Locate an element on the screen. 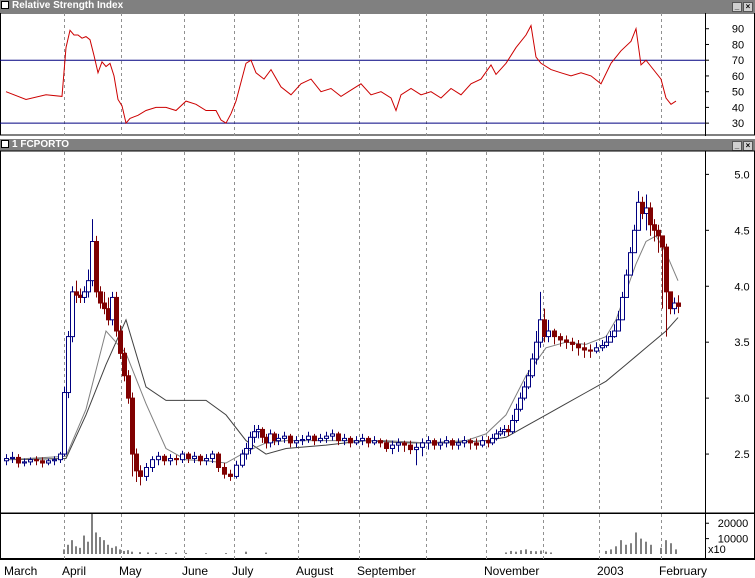  price-tick-label: 4.5 is located at coordinates (741, 231).